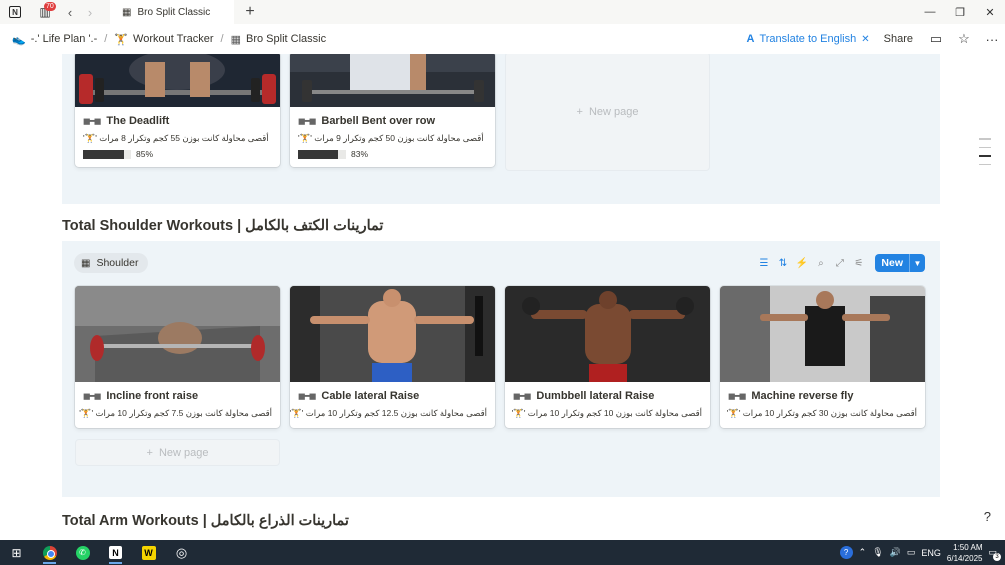 This screenshot has width=1005, height=565. Describe the element at coordinates (917, 263) in the screenshot. I see `chevron-down-icon: ▼` at that location.